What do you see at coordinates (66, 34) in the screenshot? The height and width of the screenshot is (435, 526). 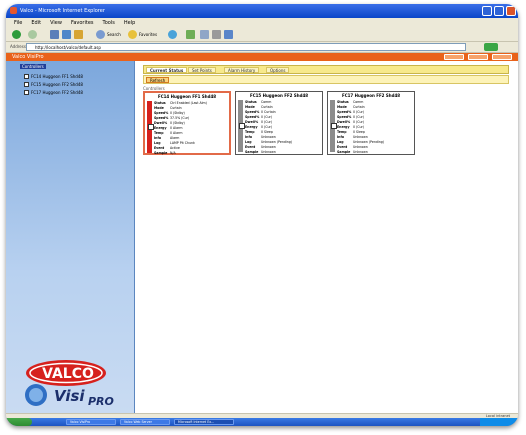 I see `refresh-icon` at bounding box center [66, 34].